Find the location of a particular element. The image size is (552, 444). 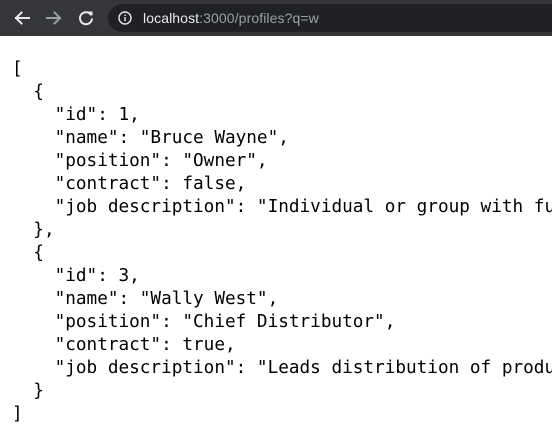

json-line: }, is located at coordinates (33, 230).